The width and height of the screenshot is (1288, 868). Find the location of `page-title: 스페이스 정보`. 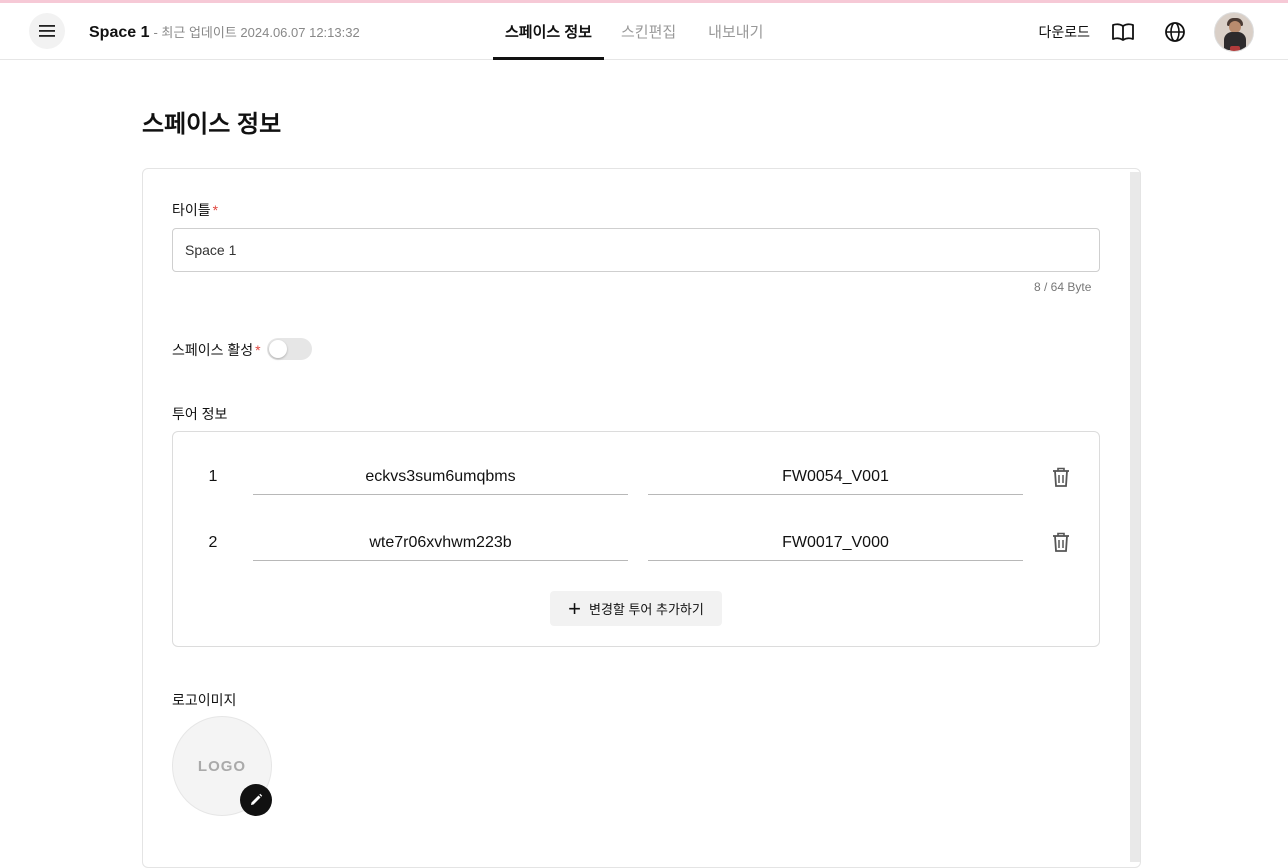

page-title: 스페이스 정보 is located at coordinates (212, 124).